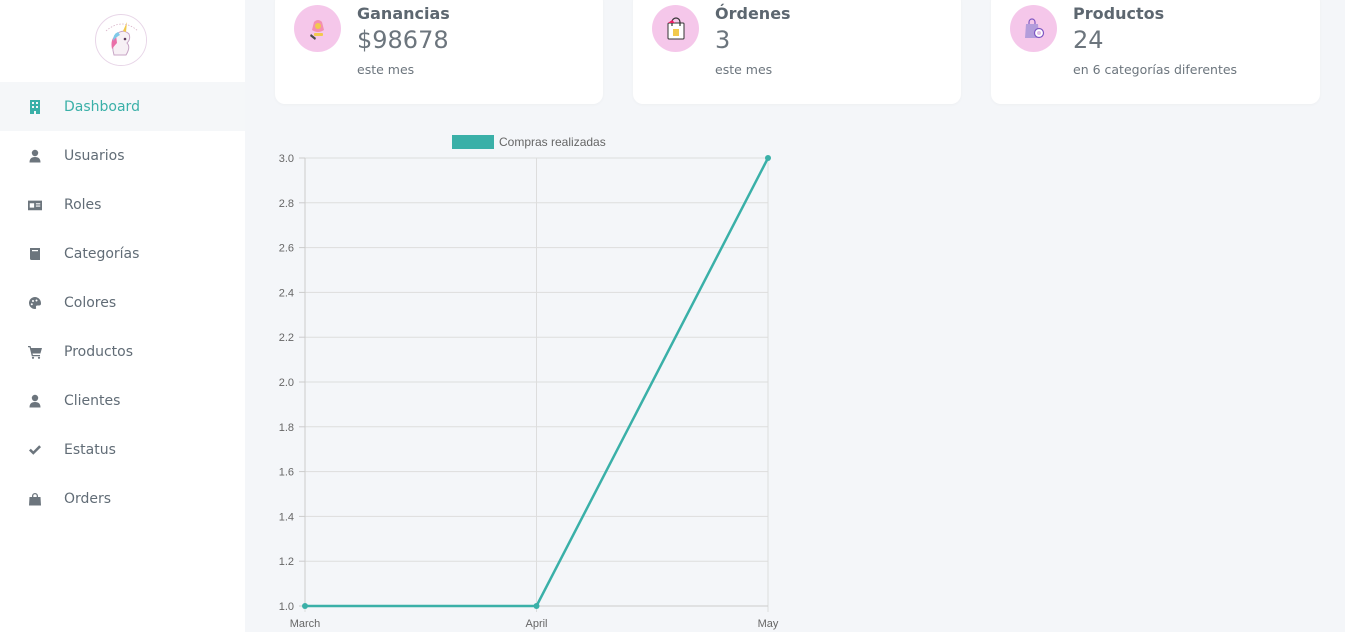  I want to click on sidebar-item-orders: Orders, so click(122, 498).